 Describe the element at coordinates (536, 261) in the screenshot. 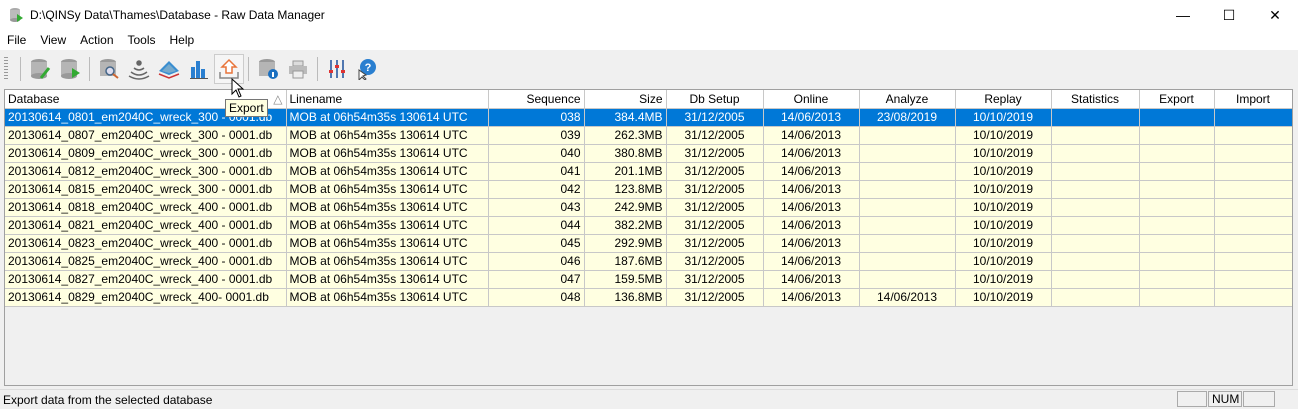

I see `cell-sequence: 046` at that location.